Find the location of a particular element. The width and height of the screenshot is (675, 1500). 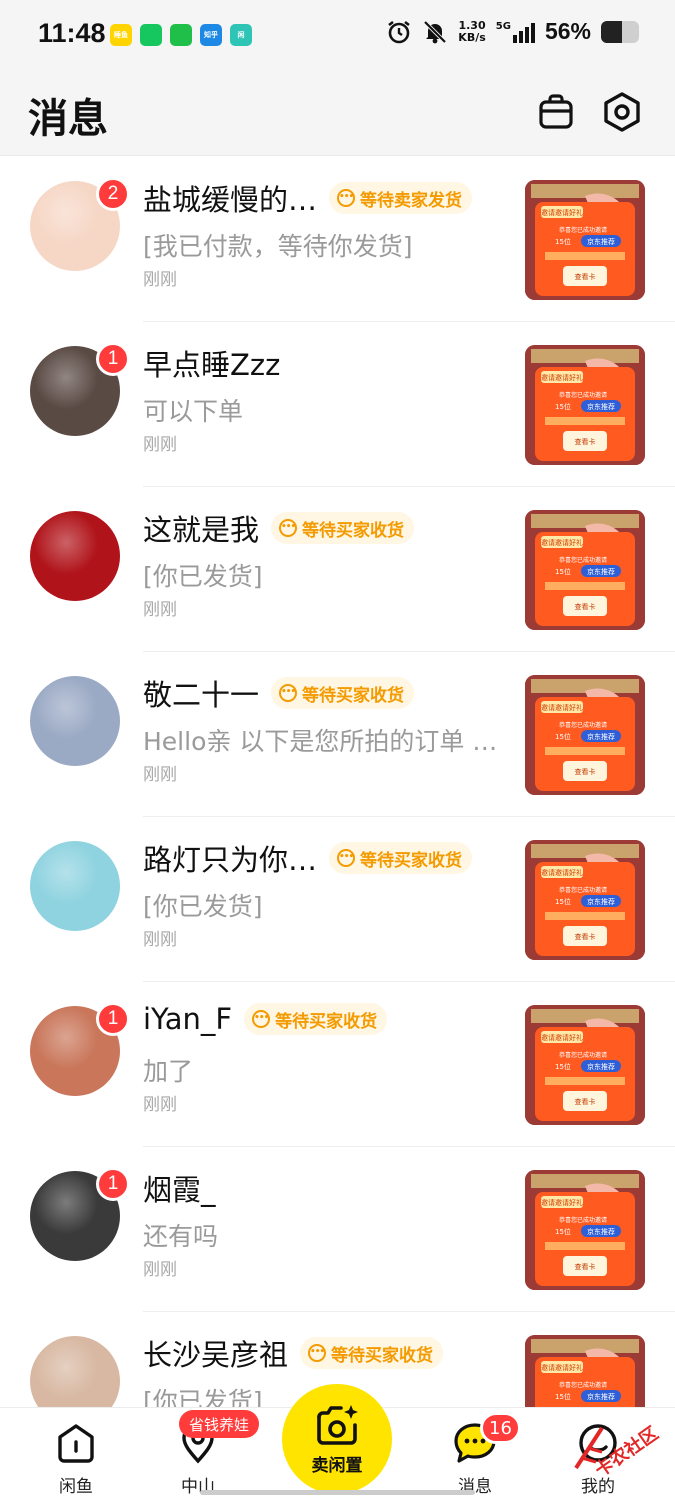

settings-icon is located at coordinates (622, 112).